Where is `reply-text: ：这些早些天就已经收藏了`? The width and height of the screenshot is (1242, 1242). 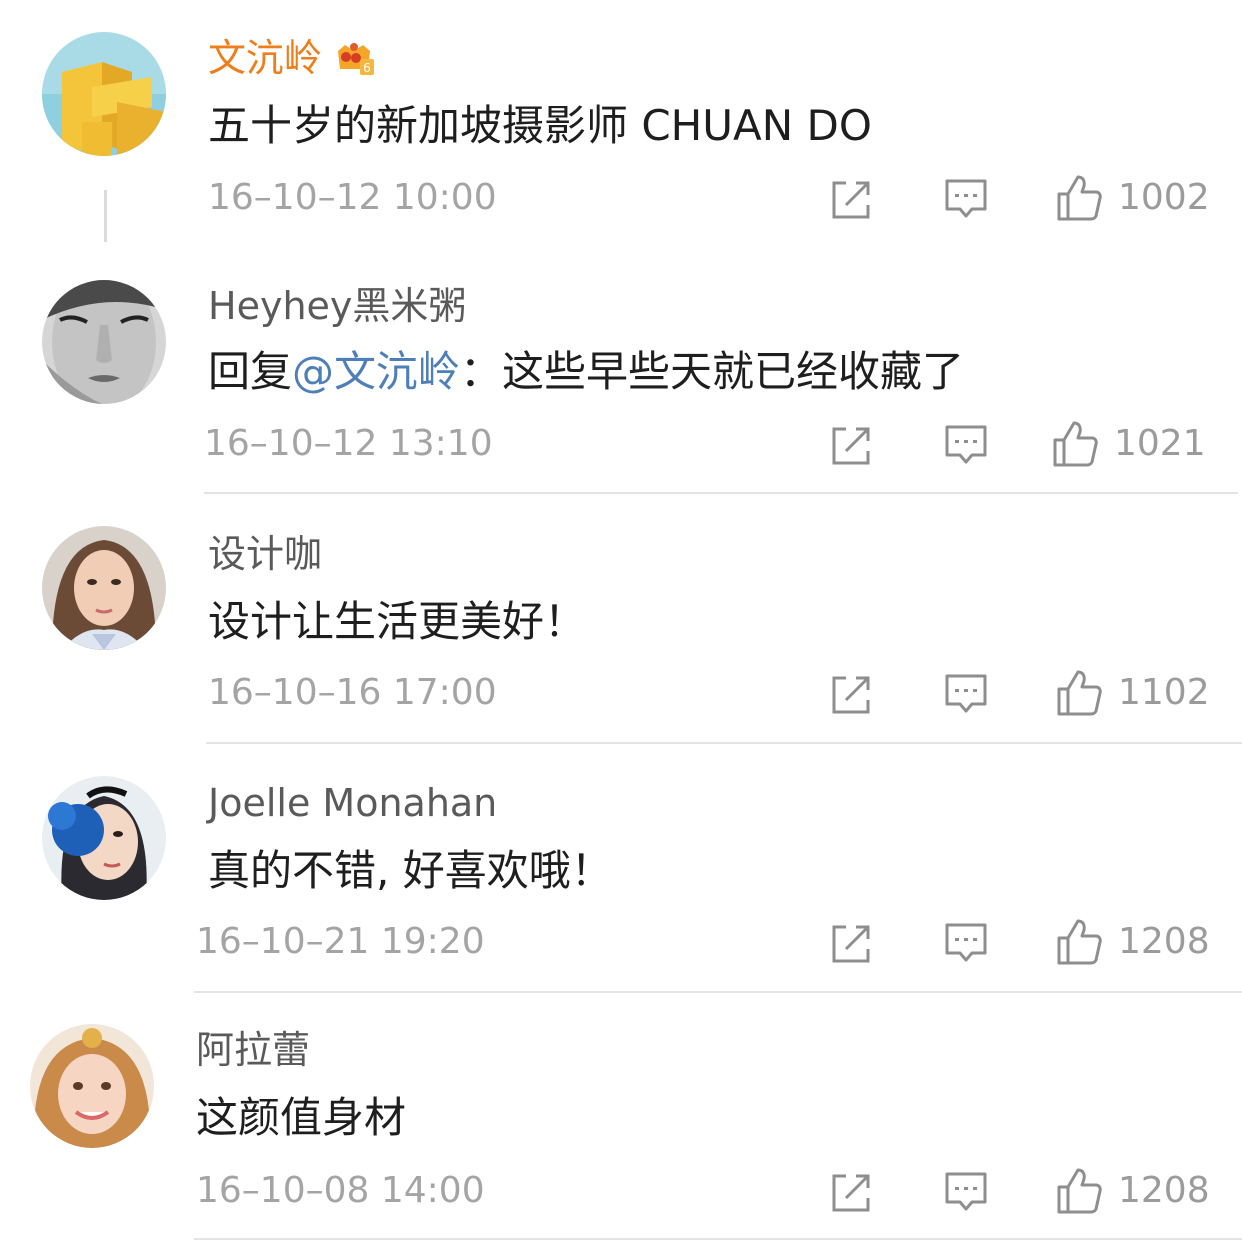 reply-text: ：这些早些天就已经收藏了 is located at coordinates (712, 371).